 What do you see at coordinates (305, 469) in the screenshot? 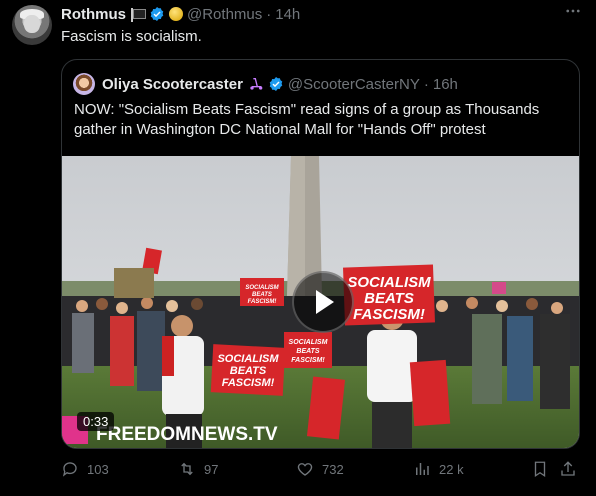
I see `like-icon` at bounding box center [305, 469].